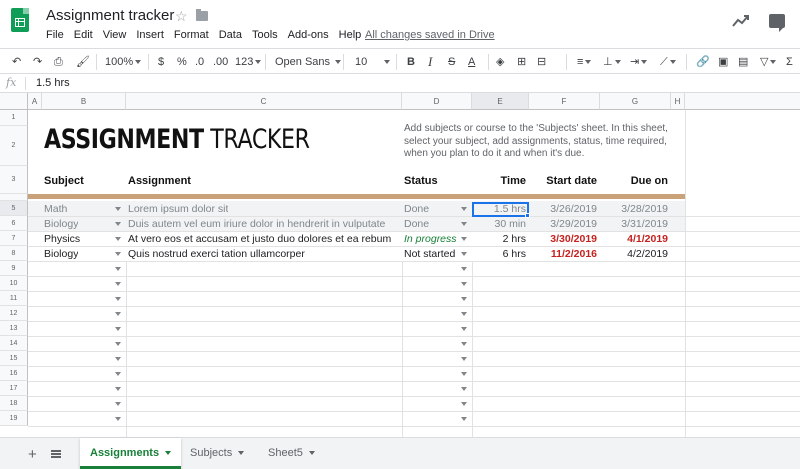 Image resolution: width=800 pixels, height=469 pixels. I want to click on add-sheet-icon: +, so click(32, 454).